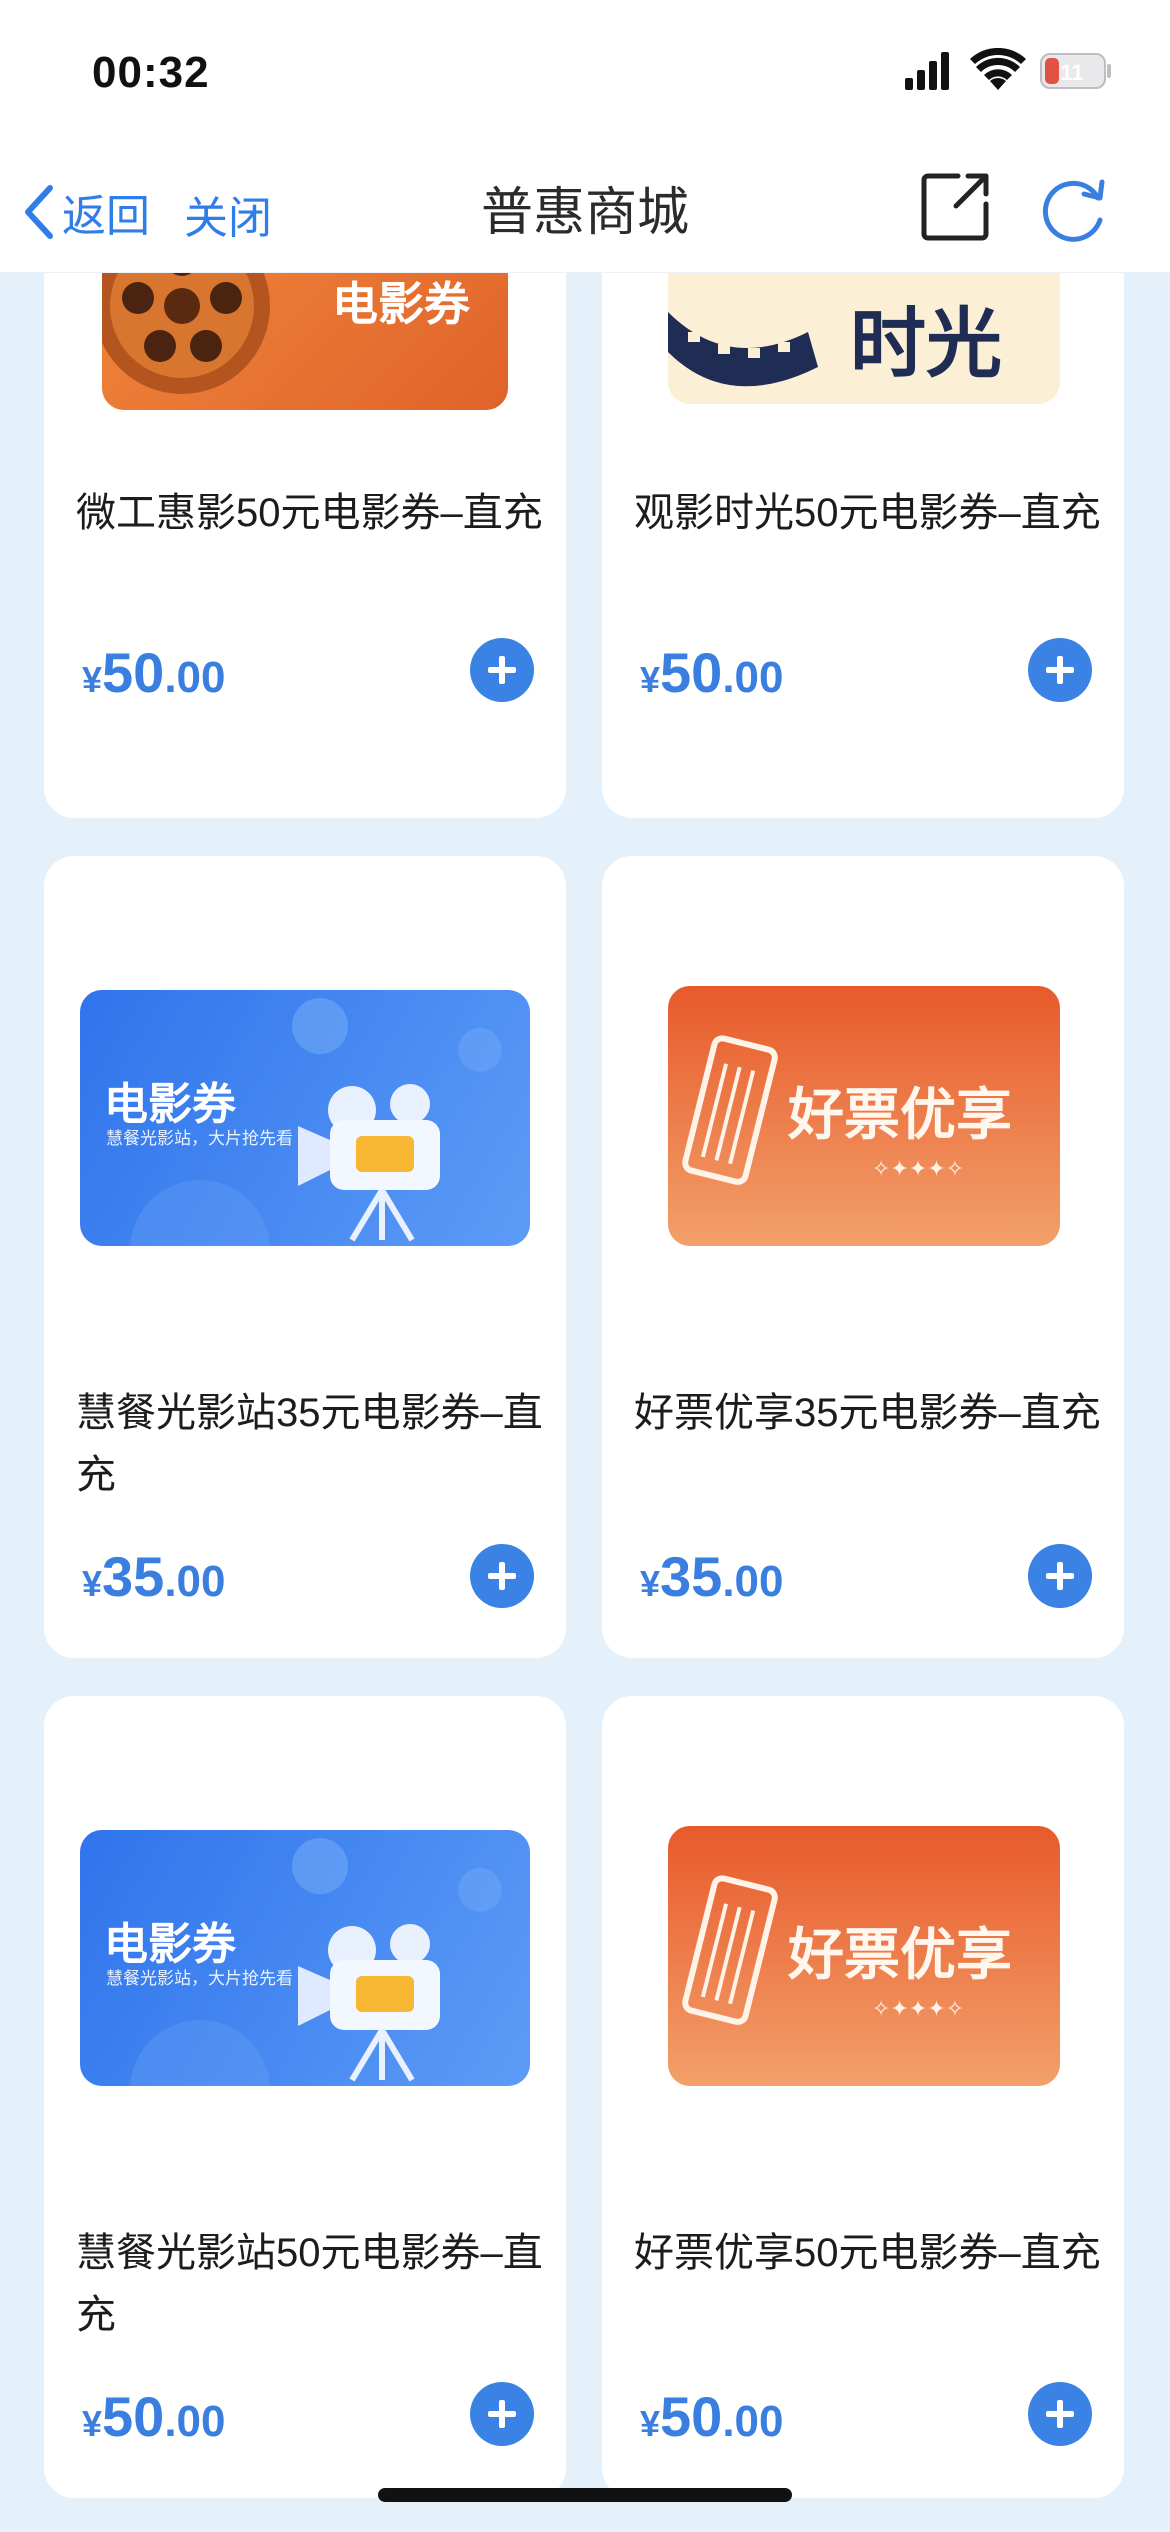 This screenshot has width=1170, height=2532. I want to click on page-title: 普惠商城, so click(584, 213).